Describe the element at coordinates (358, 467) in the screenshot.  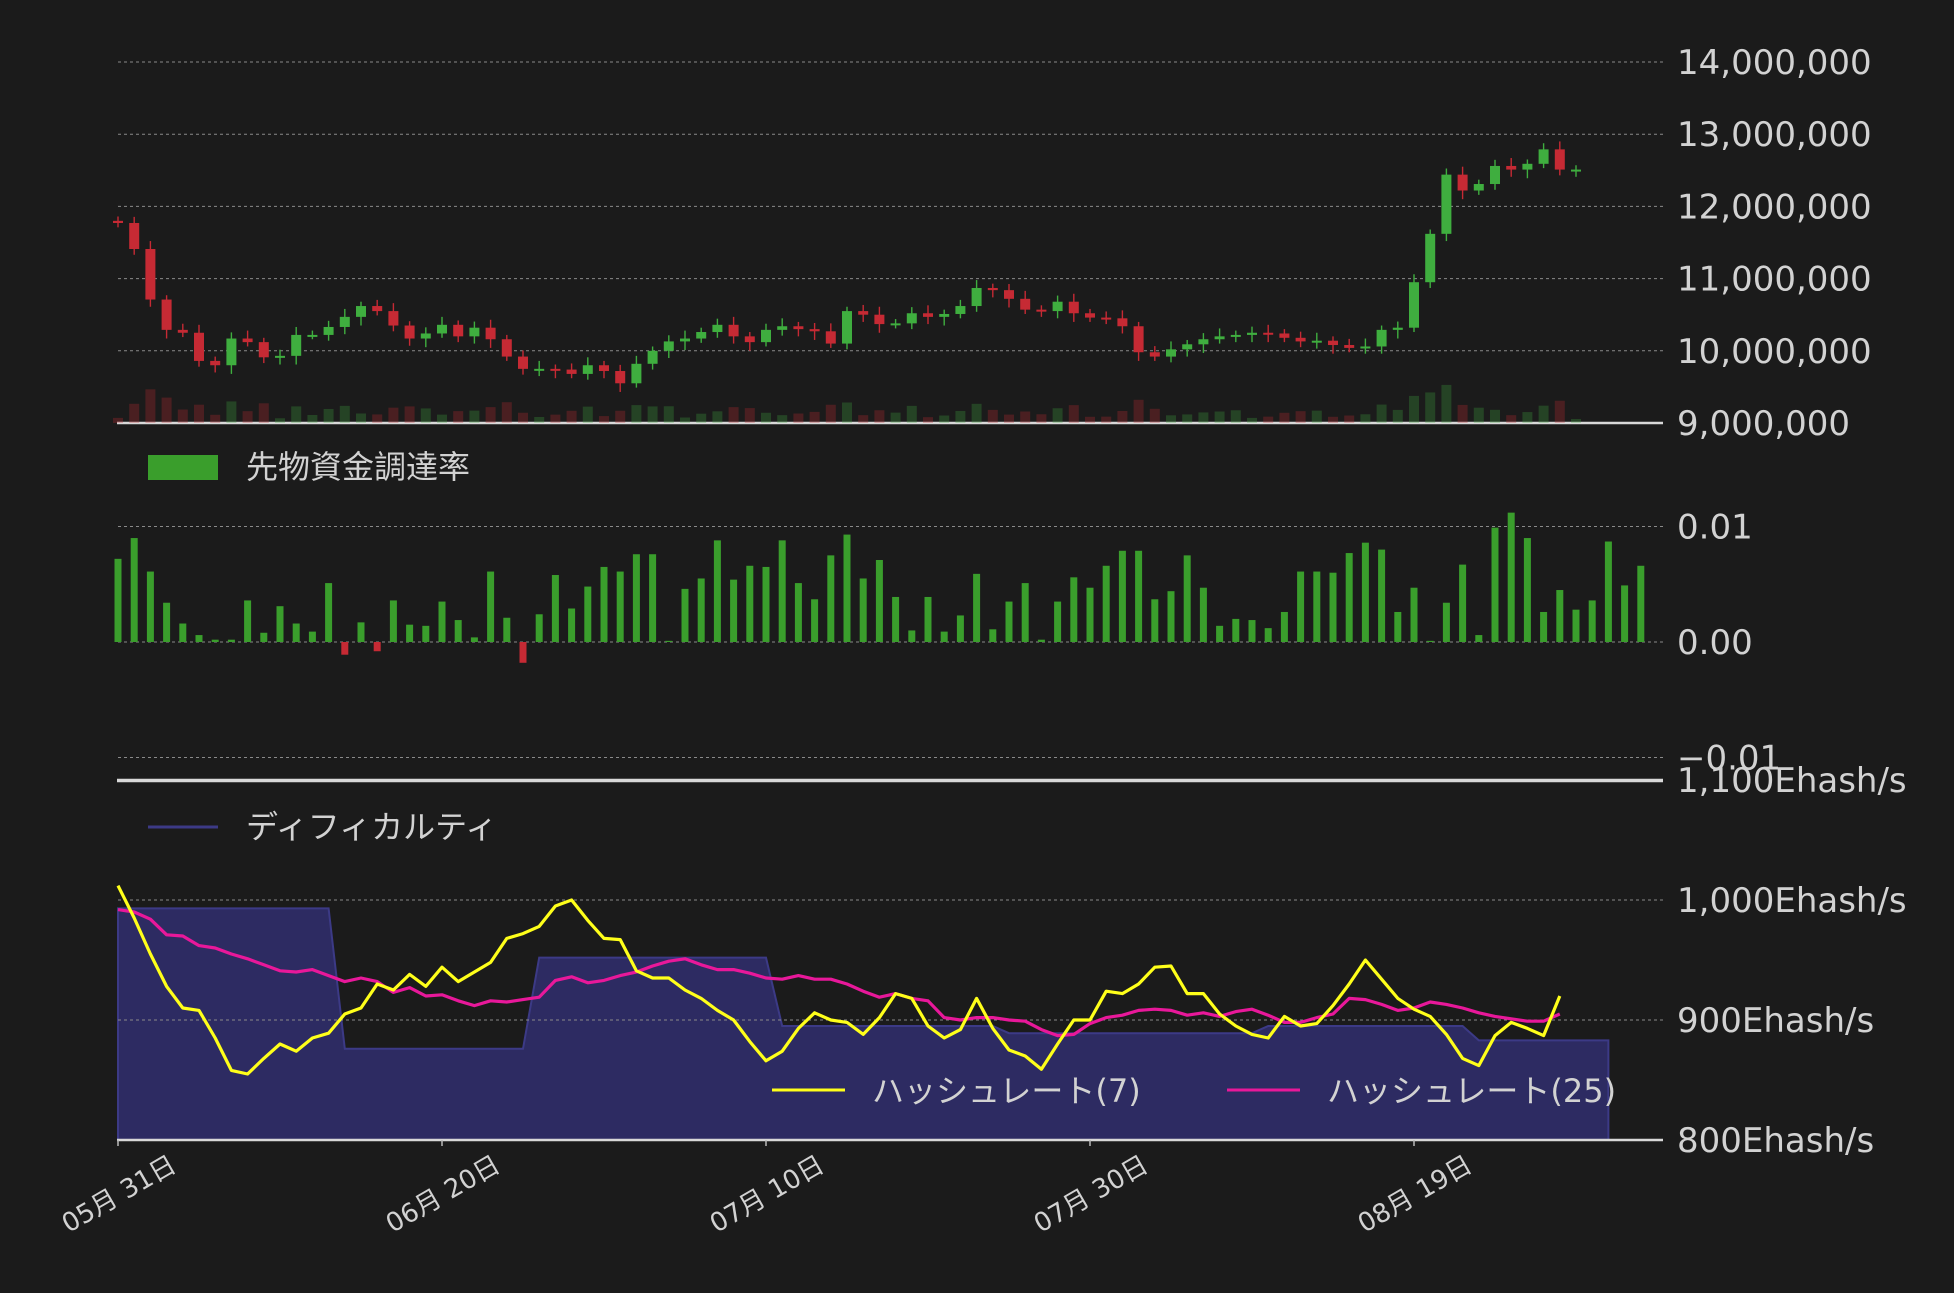
I see `funding-legend-label: 先物資金調達率` at that location.